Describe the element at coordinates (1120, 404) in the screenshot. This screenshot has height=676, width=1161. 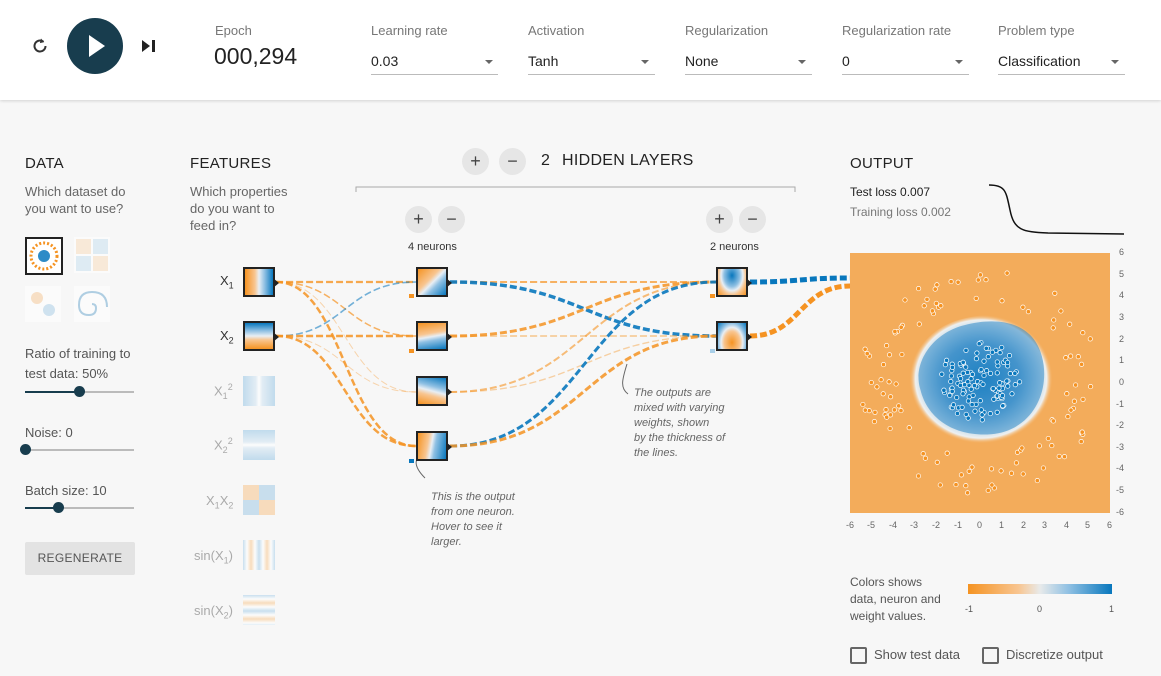
I see `y-tick: -1` at that location.